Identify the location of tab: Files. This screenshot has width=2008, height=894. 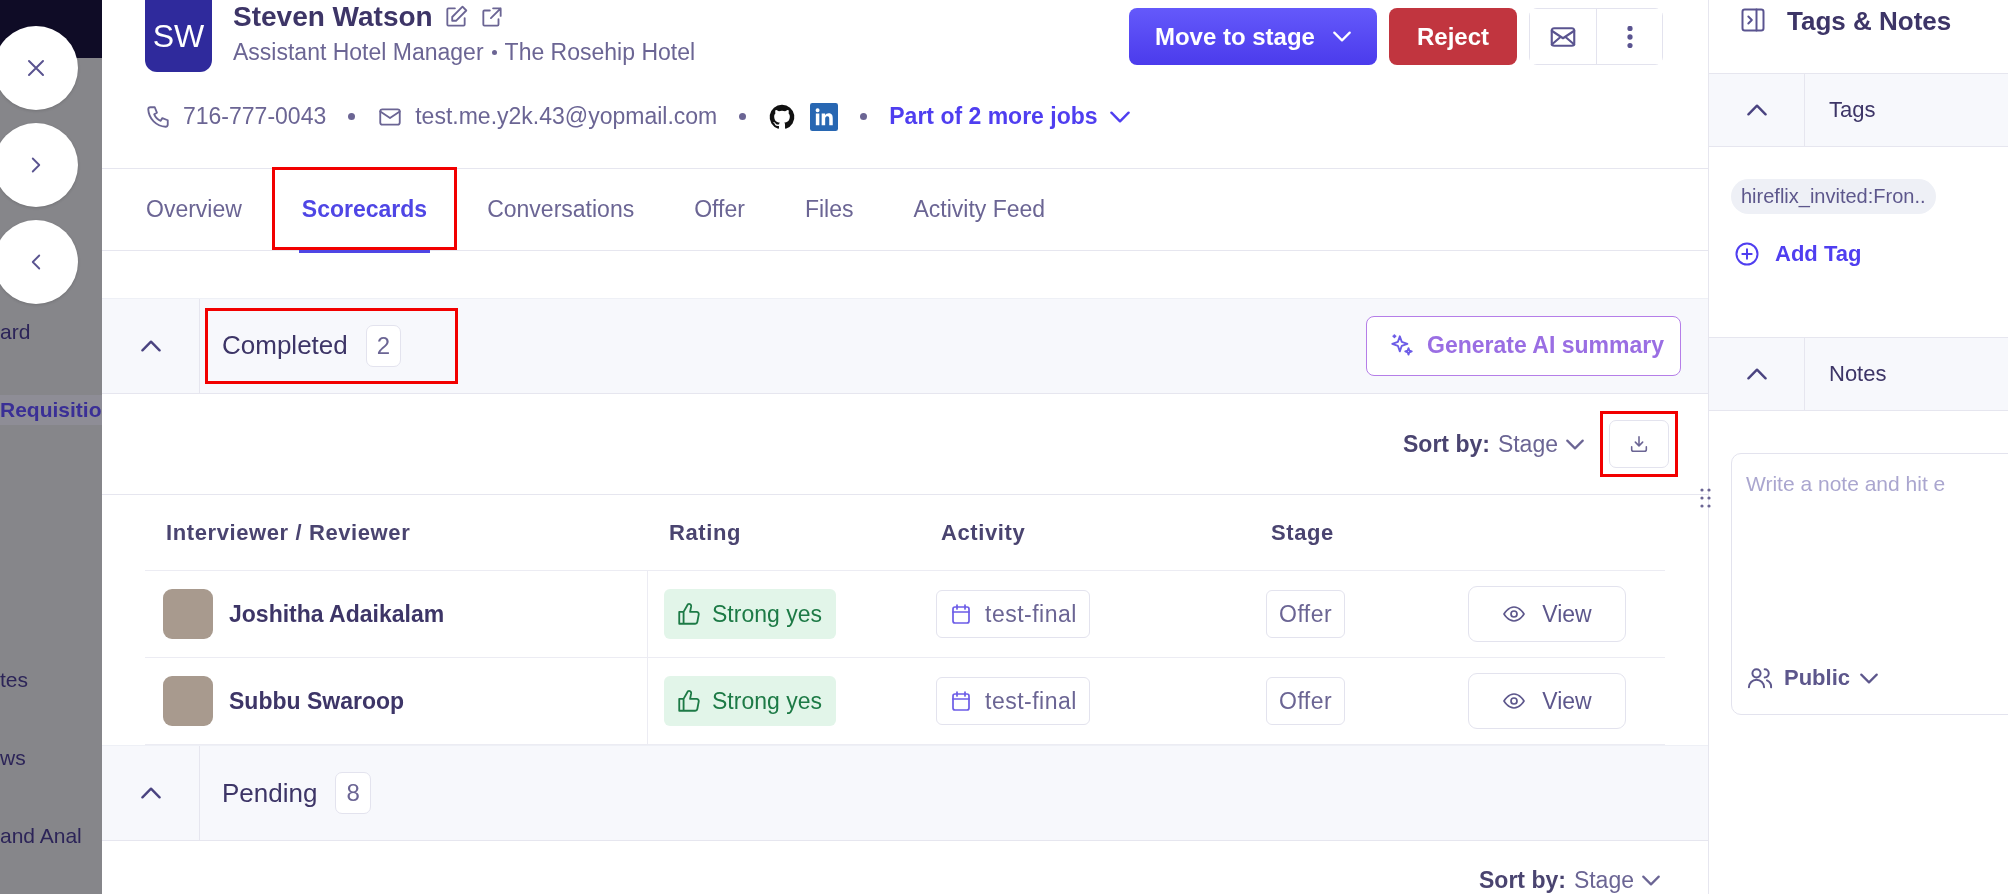
(829, 211).